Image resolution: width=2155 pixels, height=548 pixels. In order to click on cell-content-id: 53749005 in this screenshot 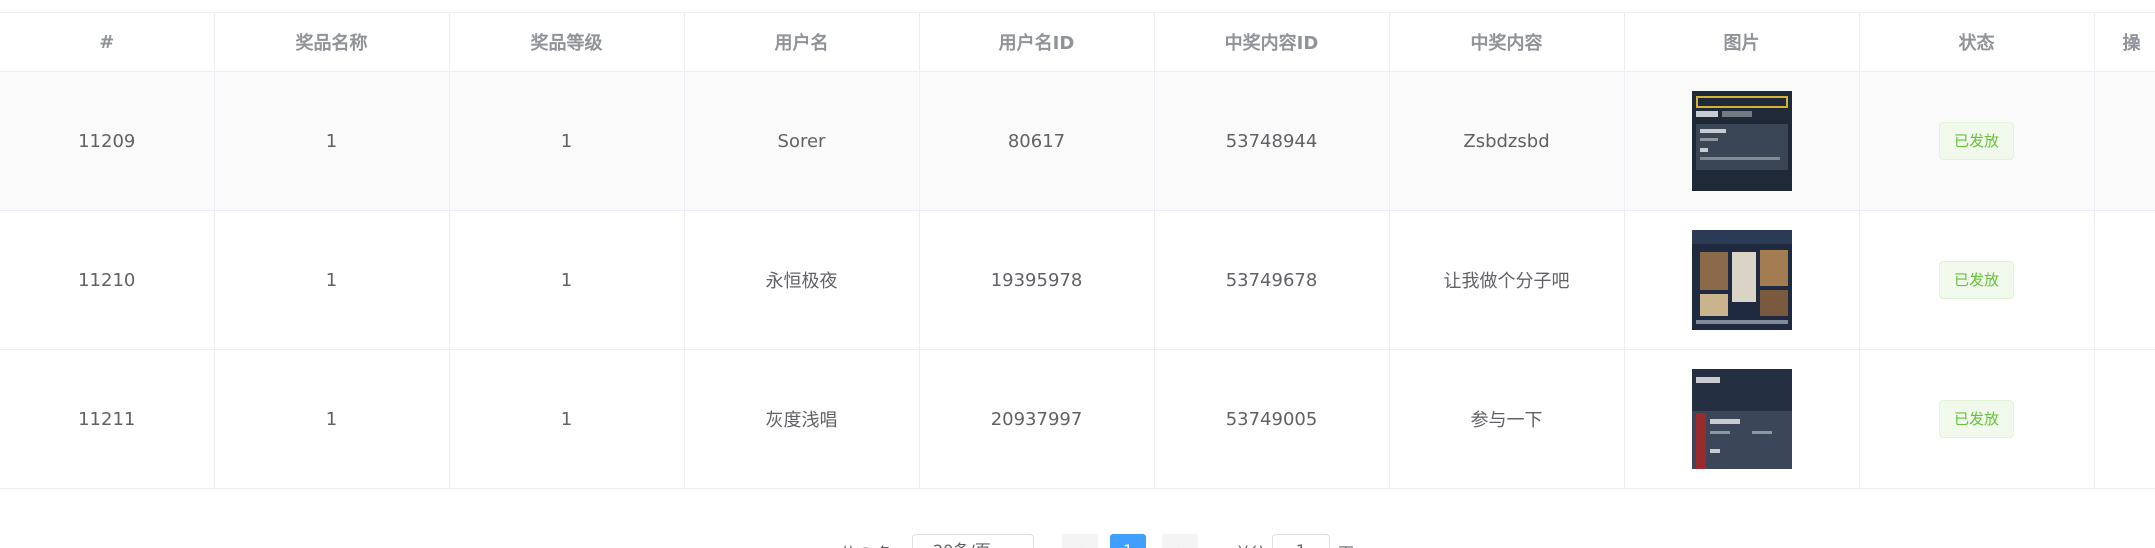, I will do `click(1272, 419)`.